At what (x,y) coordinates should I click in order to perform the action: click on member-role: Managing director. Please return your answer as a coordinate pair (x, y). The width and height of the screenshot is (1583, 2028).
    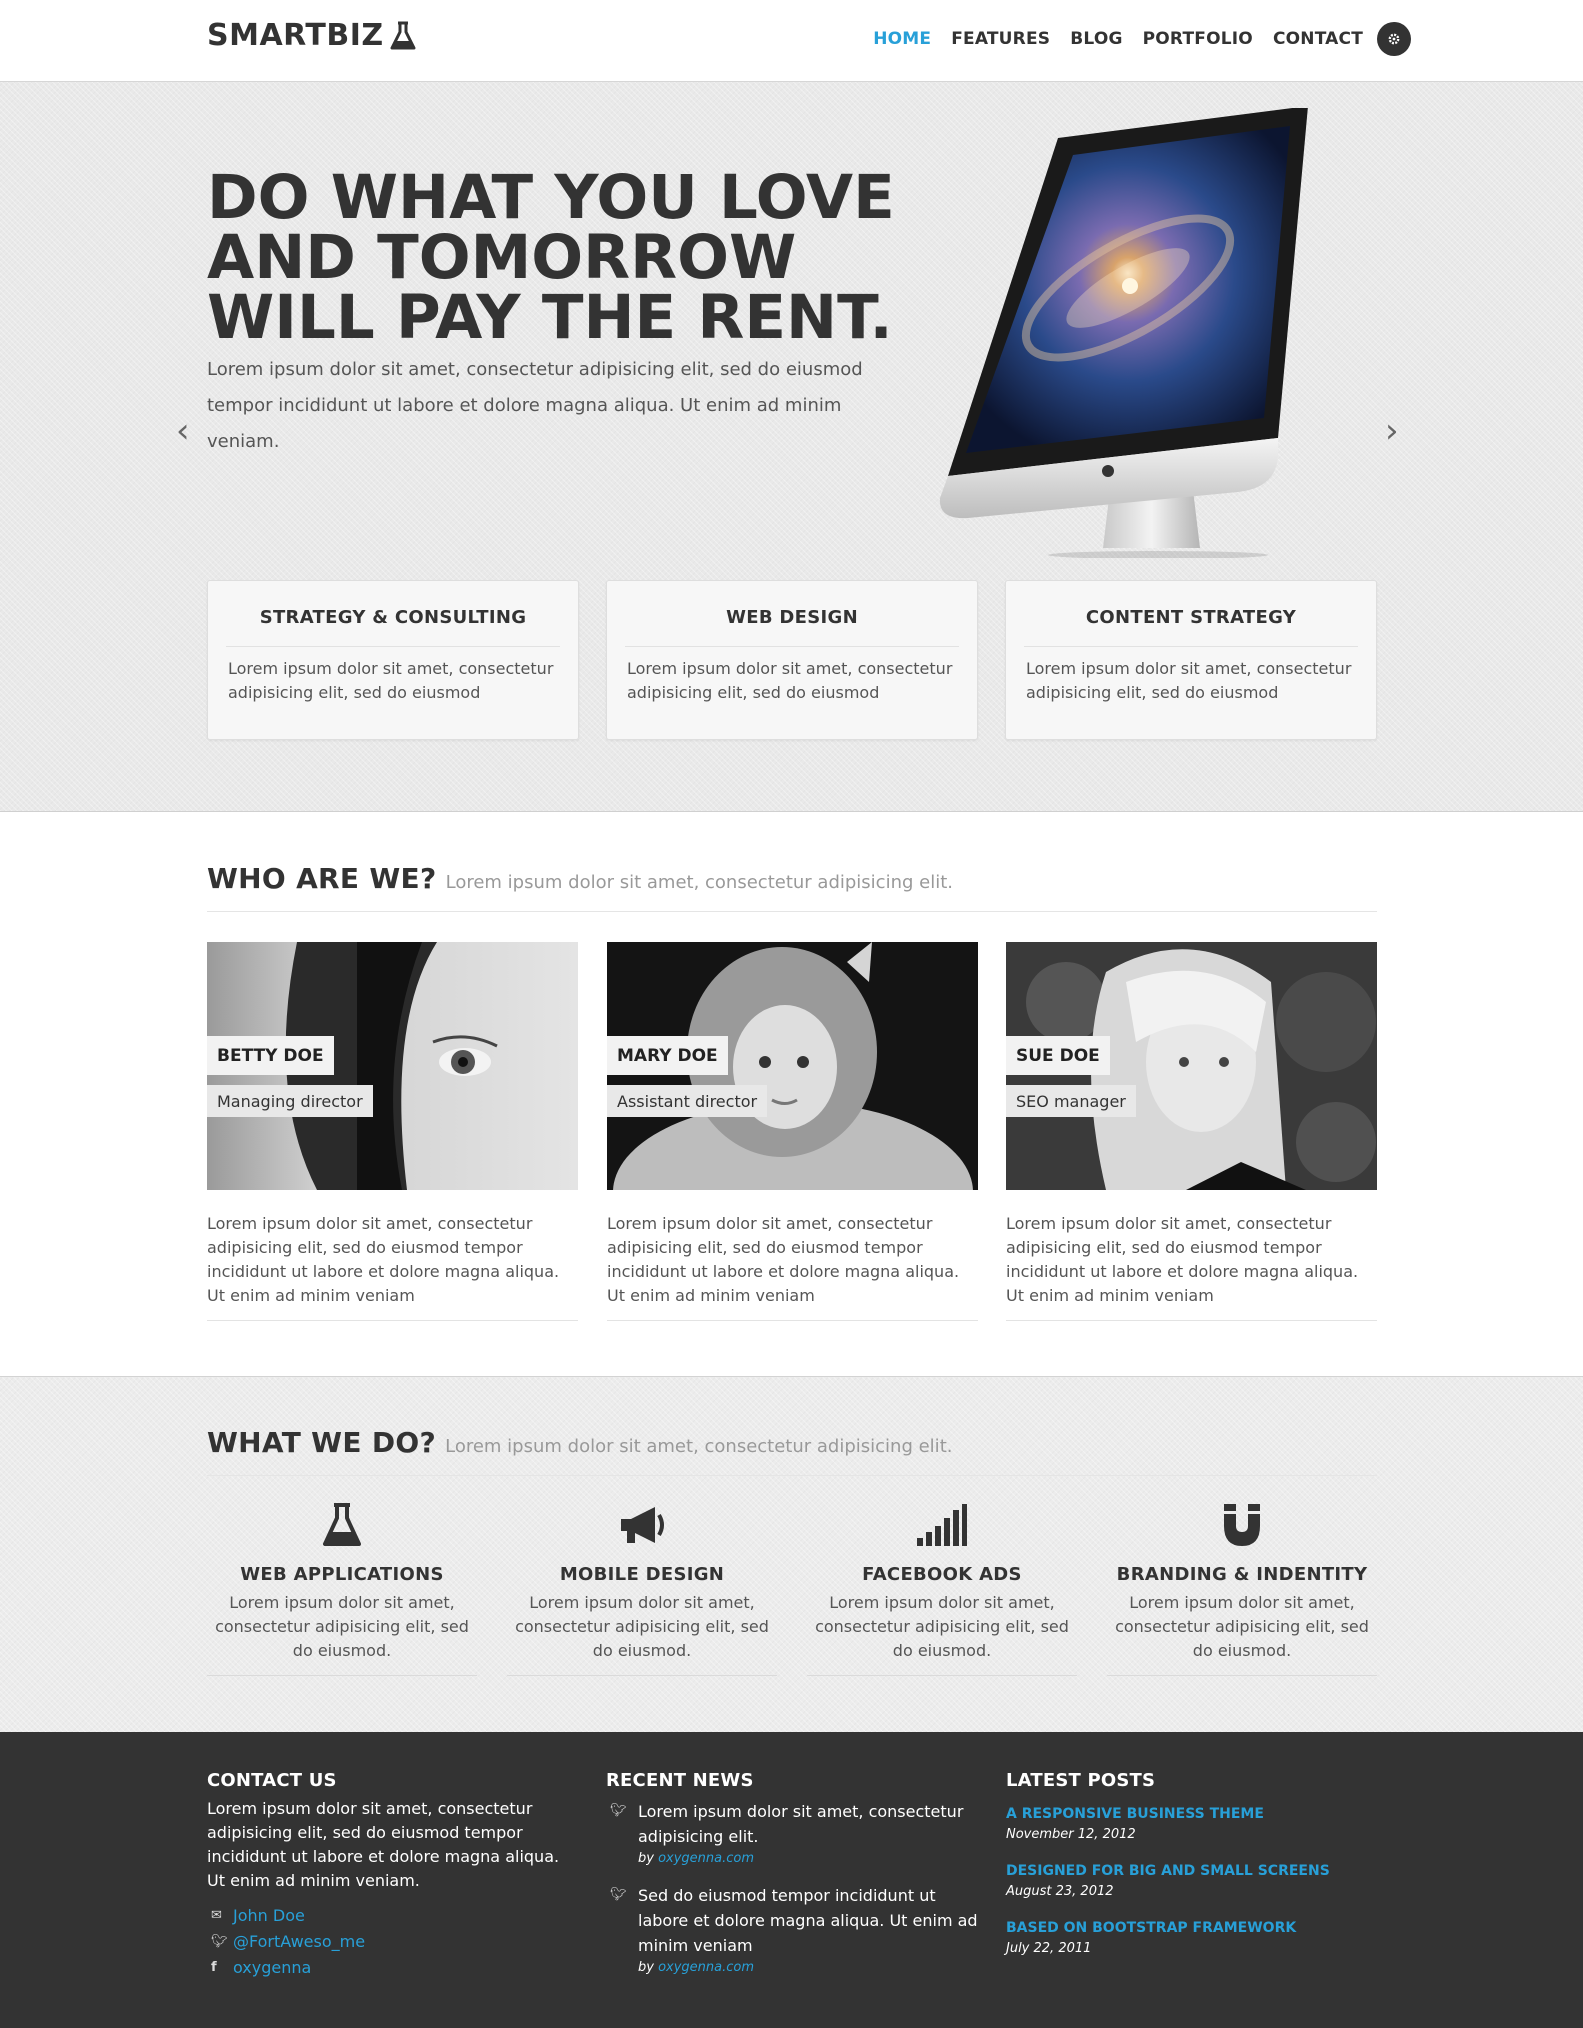
    Looking at the image, I should click on (290, 1101).